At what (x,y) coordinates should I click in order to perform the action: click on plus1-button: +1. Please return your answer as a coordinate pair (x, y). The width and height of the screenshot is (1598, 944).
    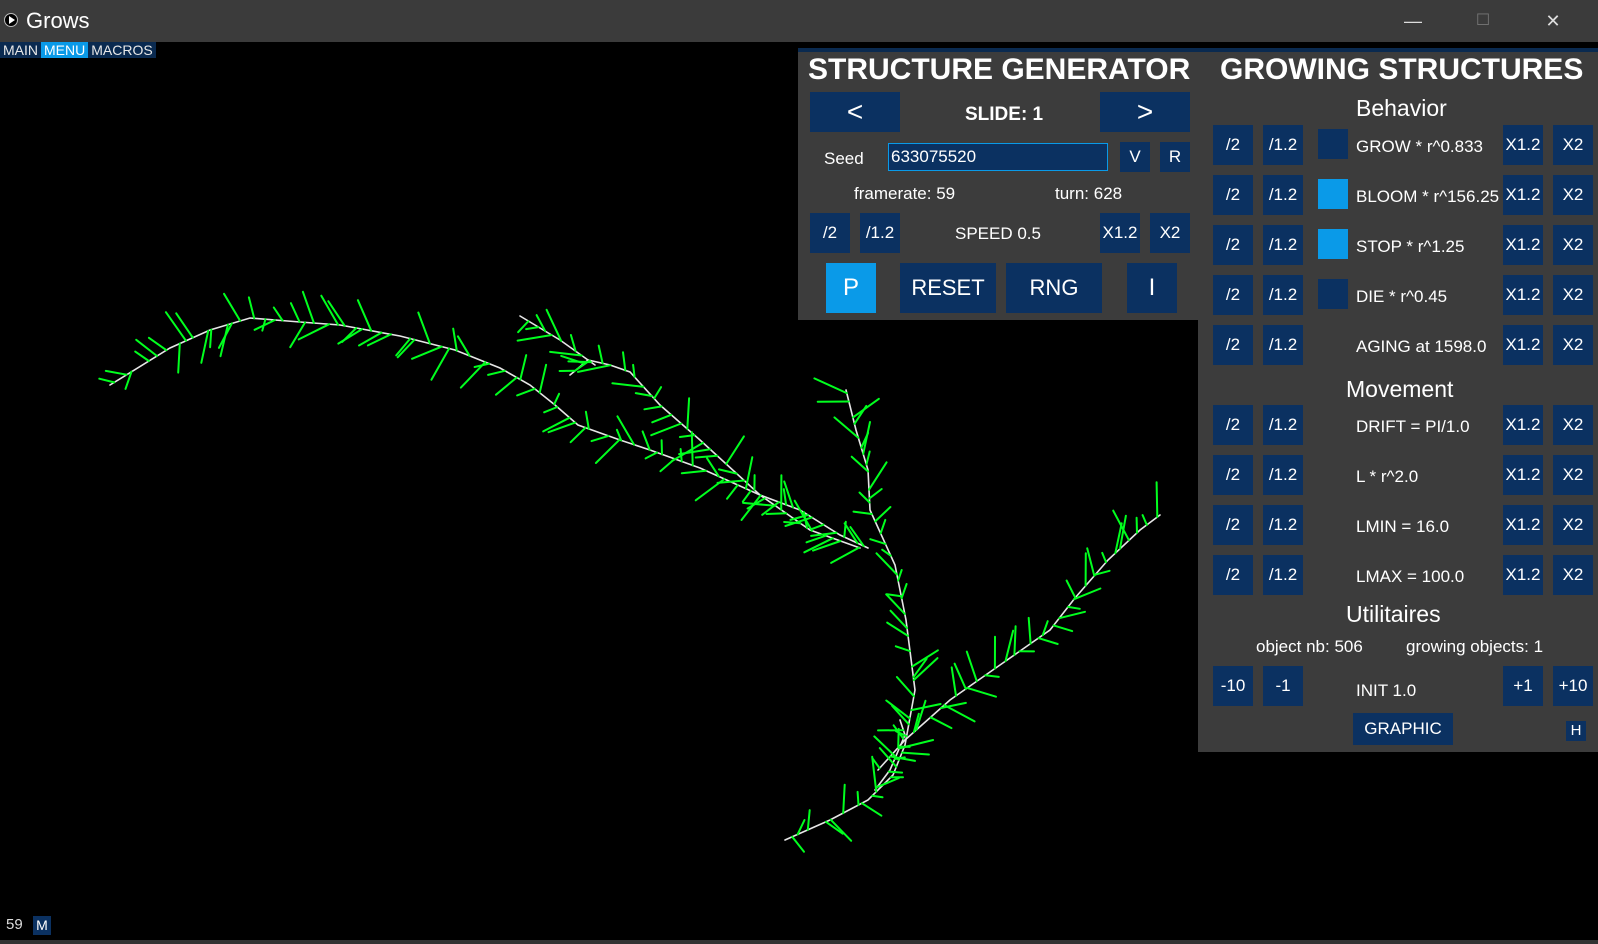
    Looking at the image, I should click on (1523, 686).